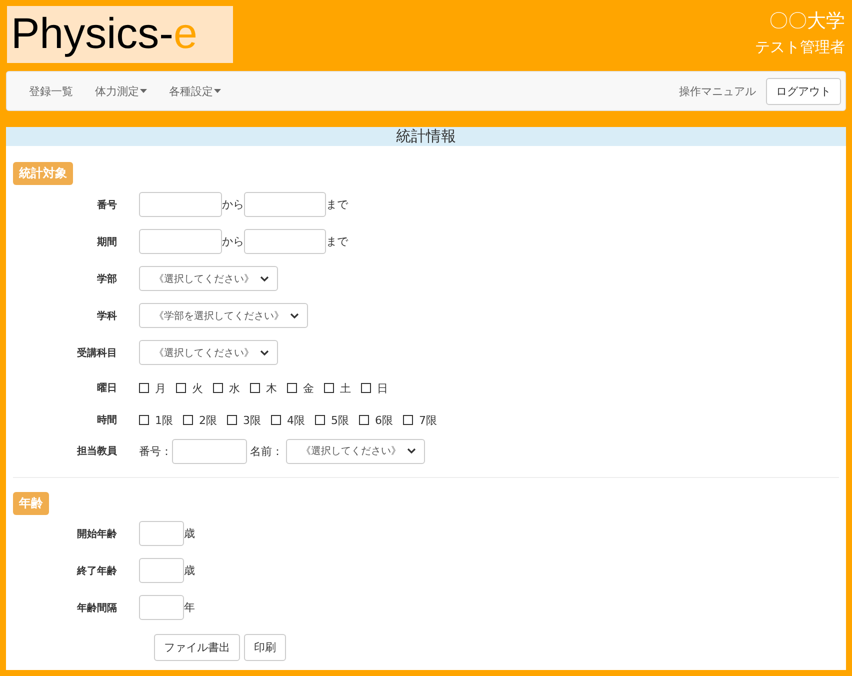  I want to click on nav-link: 各種設定, so click(195, 91).